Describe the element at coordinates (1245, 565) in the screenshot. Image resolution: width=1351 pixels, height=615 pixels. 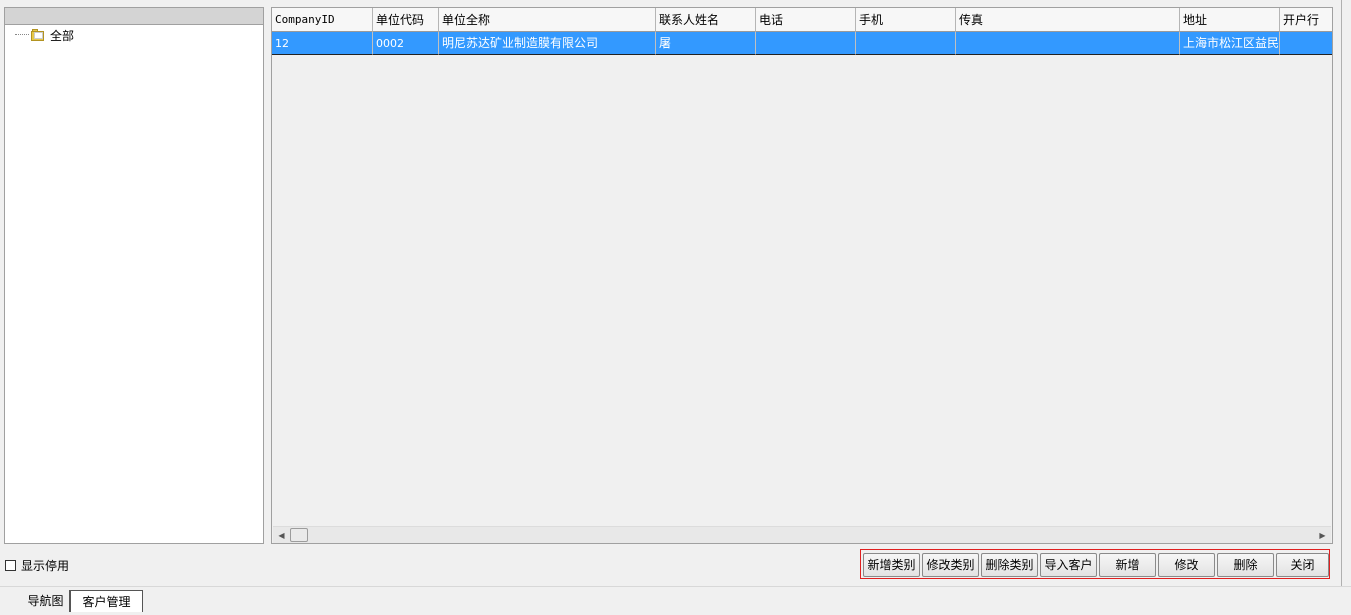
I see `delete-button: 删除` at that location.